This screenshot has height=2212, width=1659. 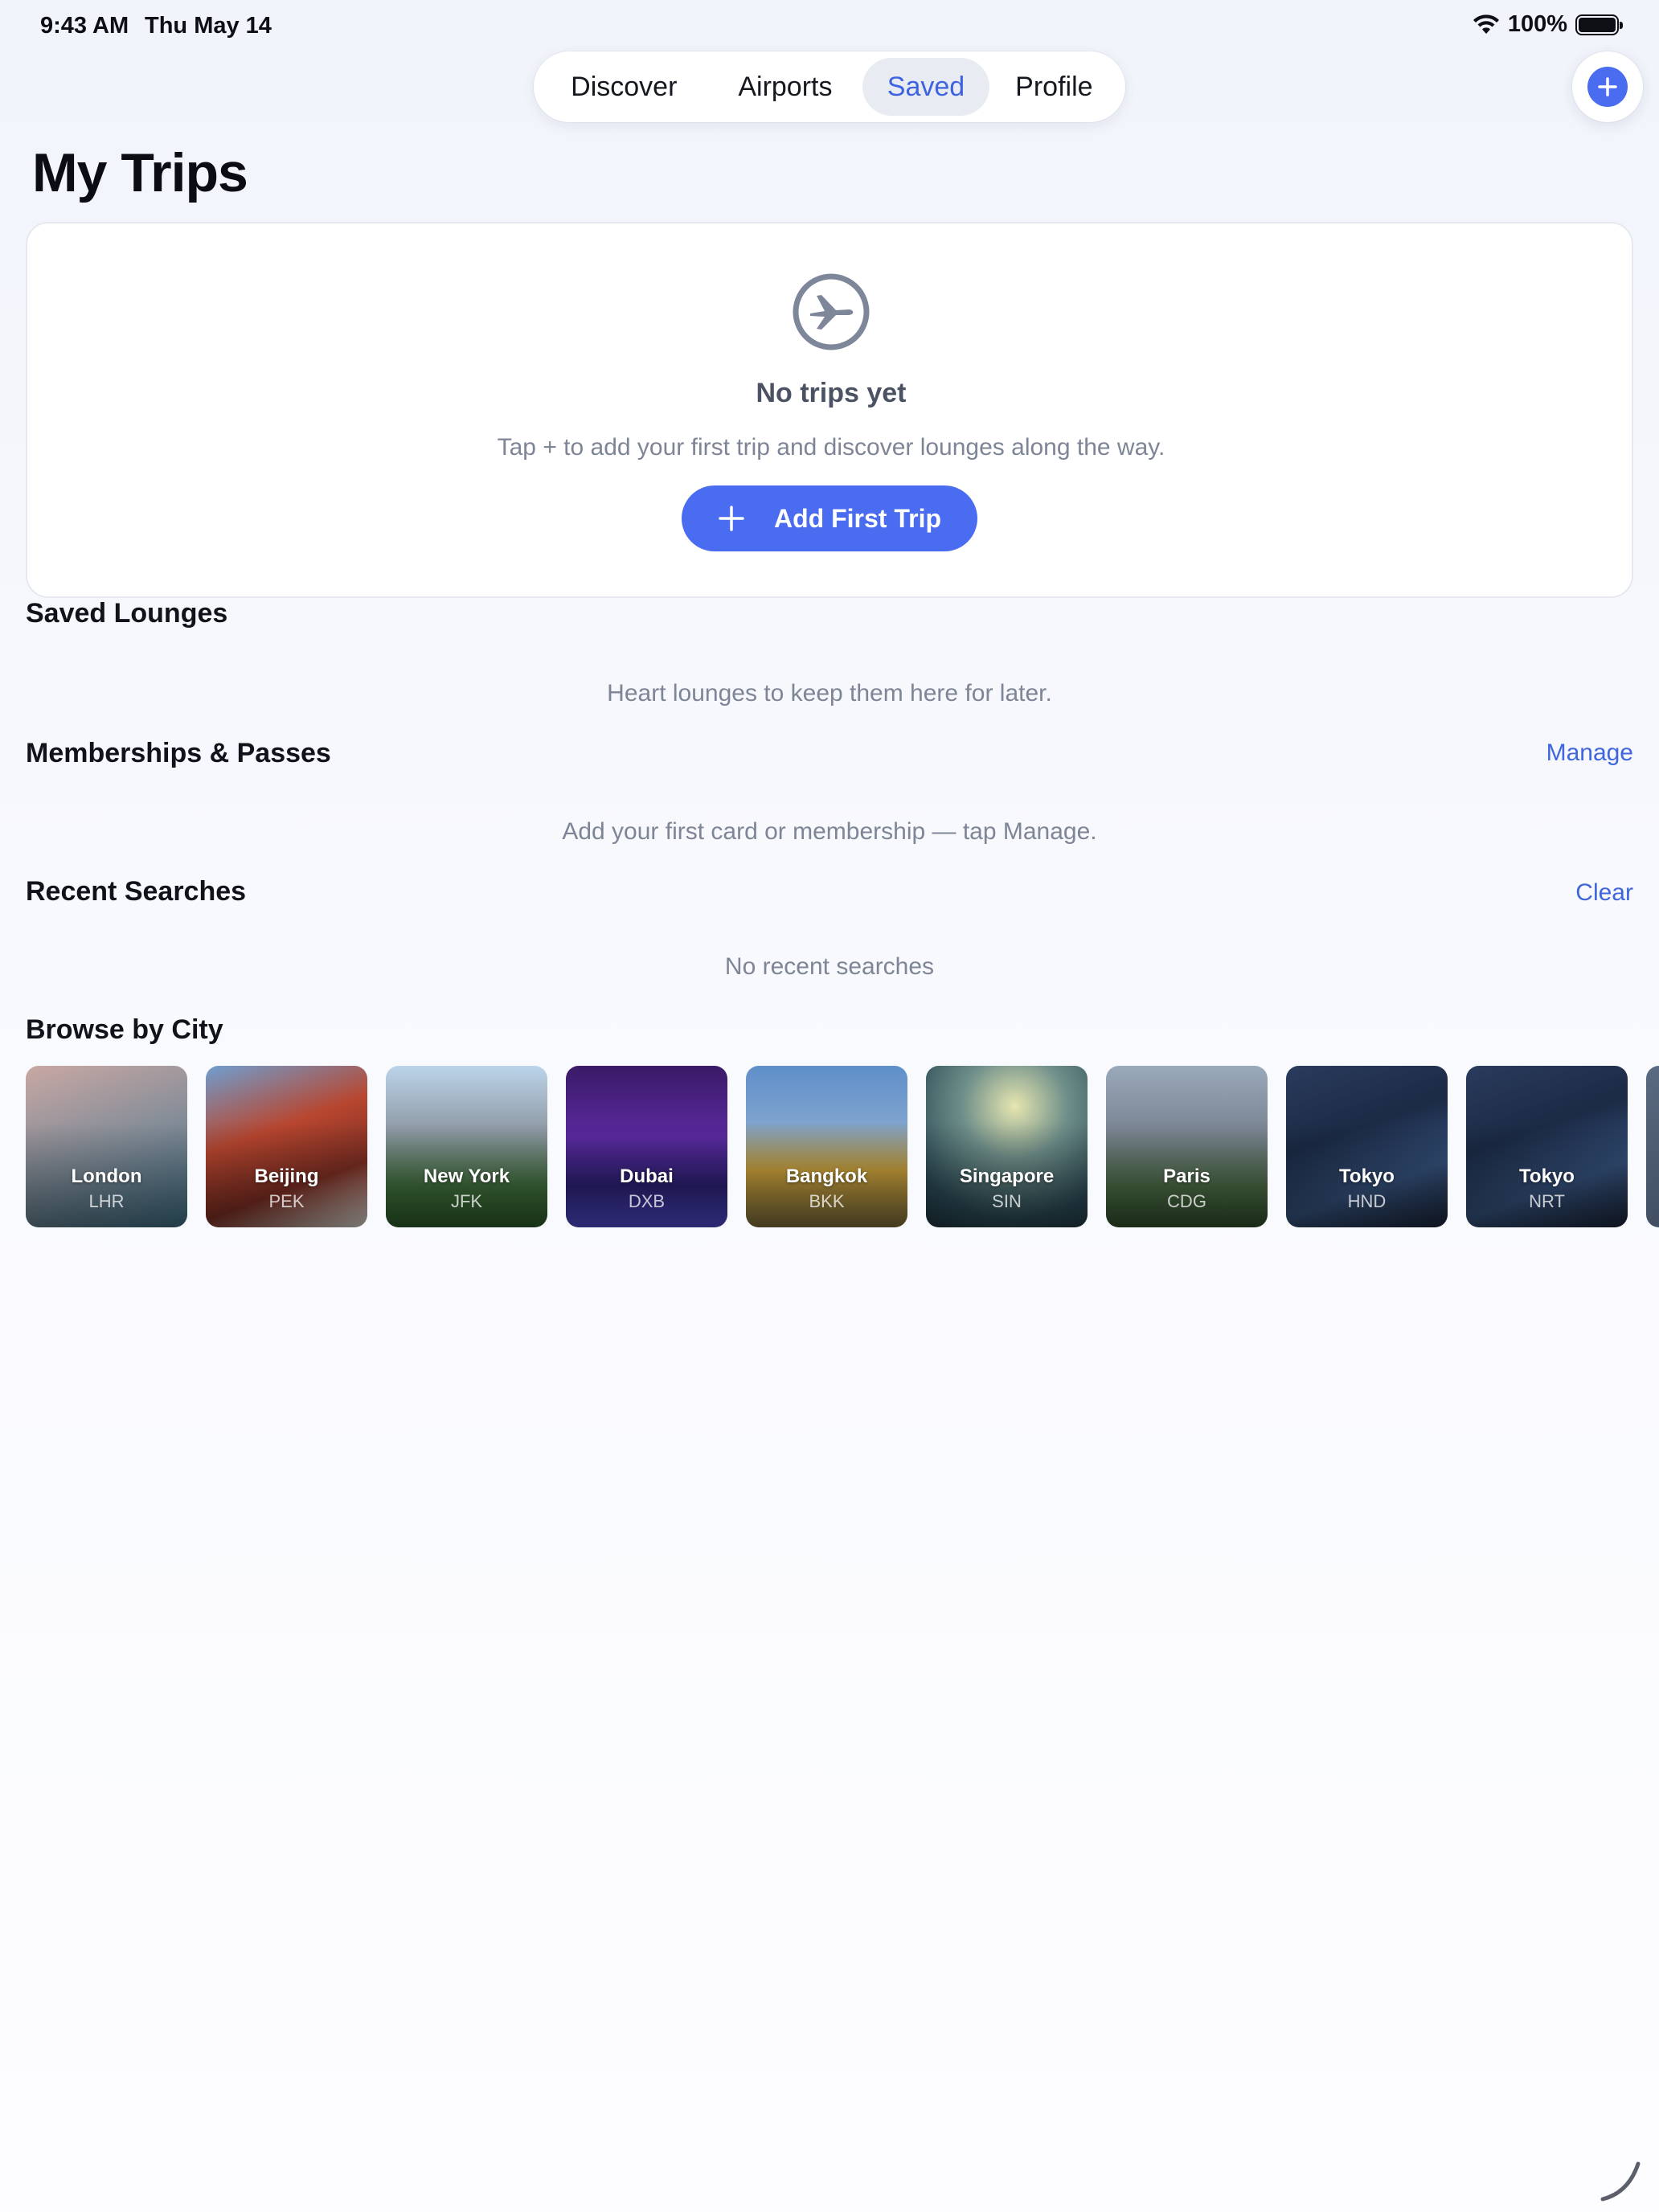 I want to click on city-name: Singapore, so click(x=1007, y=1176).